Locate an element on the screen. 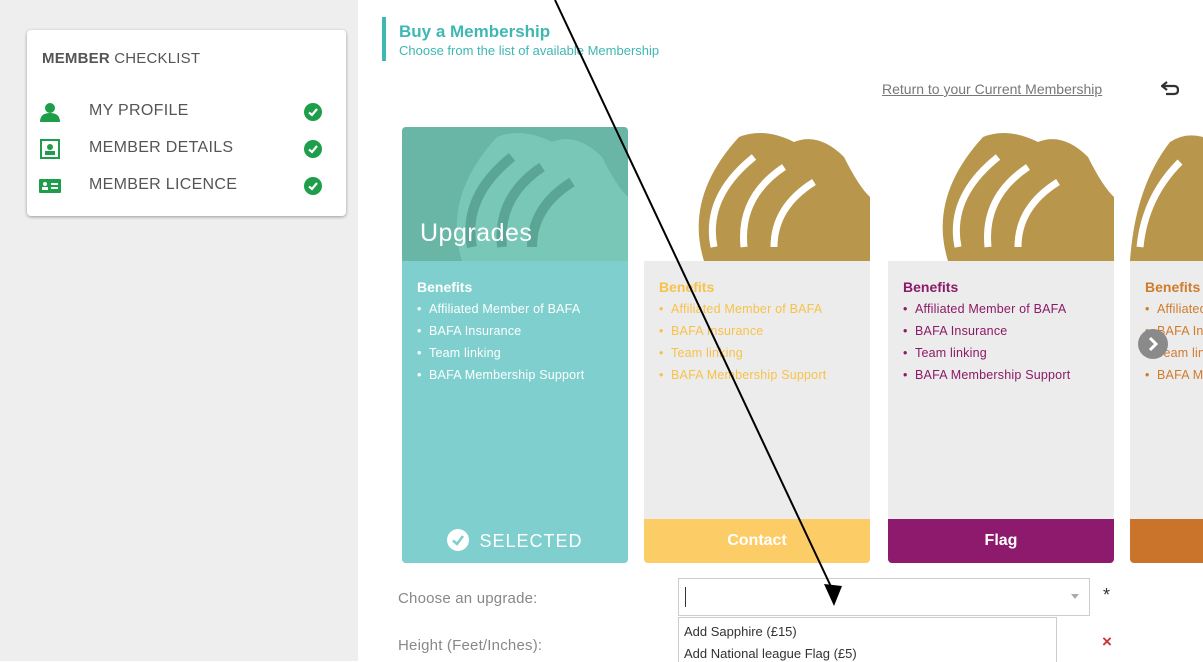 The width and height of the screenshot is (1203, 662). card-banner: Upgrades is located at coordinates (515, 194).